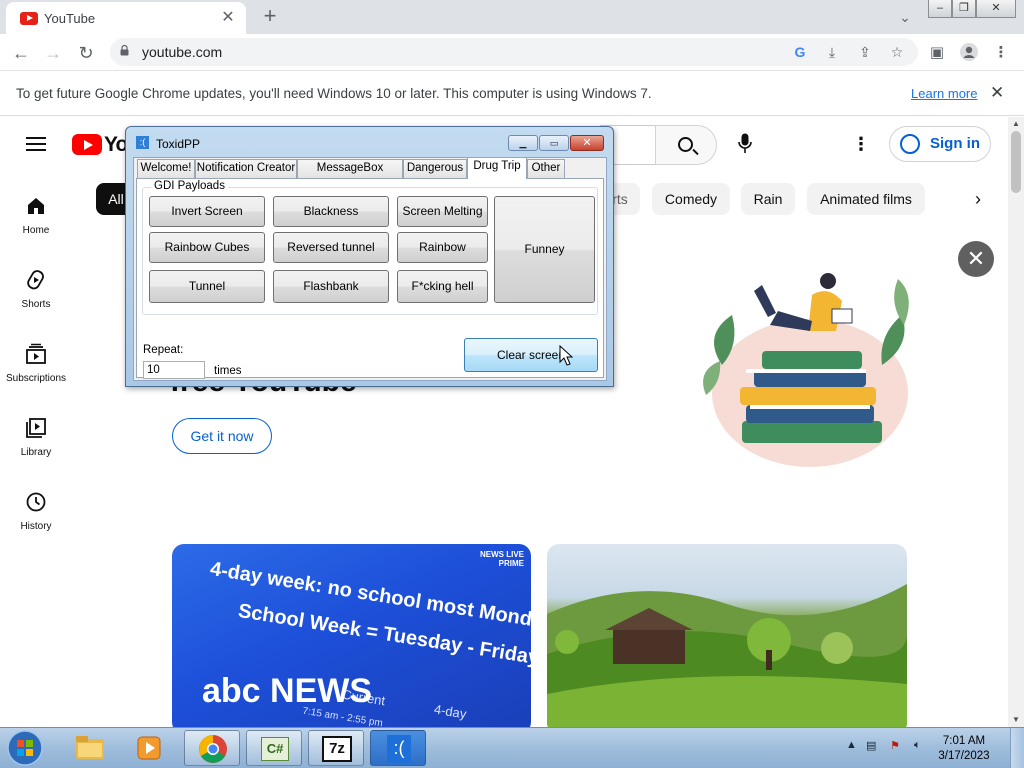  Describe the element at coordinates (87, 144) in the screenshot. I see `youtube-logo-icon` at that location.